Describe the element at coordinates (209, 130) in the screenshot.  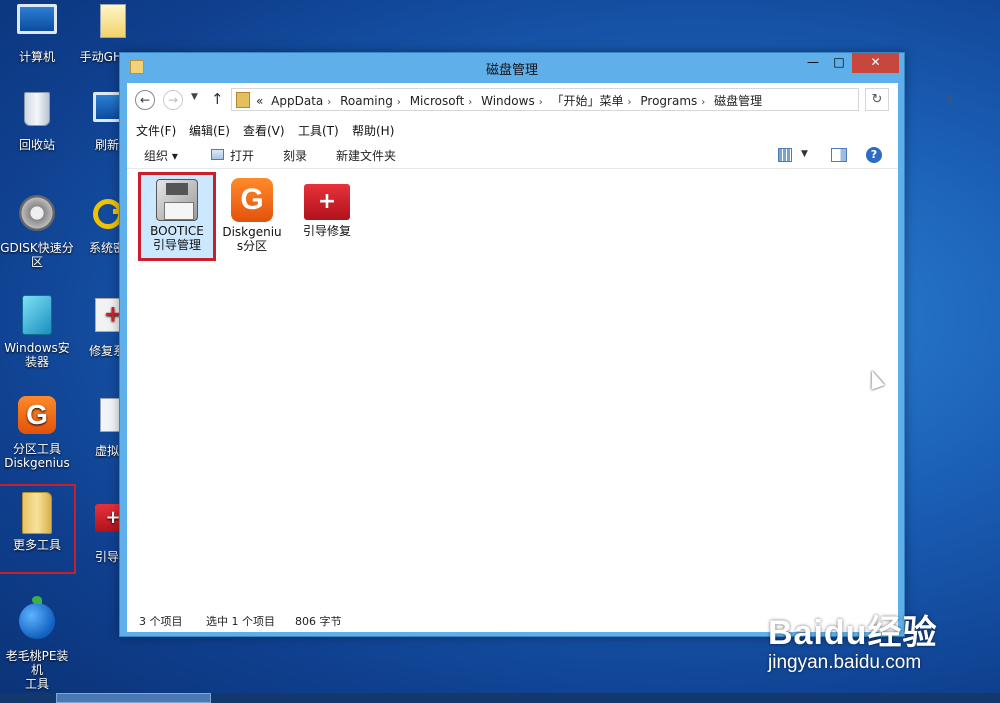
I see `menu-edit: 编辑(E)` at that location.